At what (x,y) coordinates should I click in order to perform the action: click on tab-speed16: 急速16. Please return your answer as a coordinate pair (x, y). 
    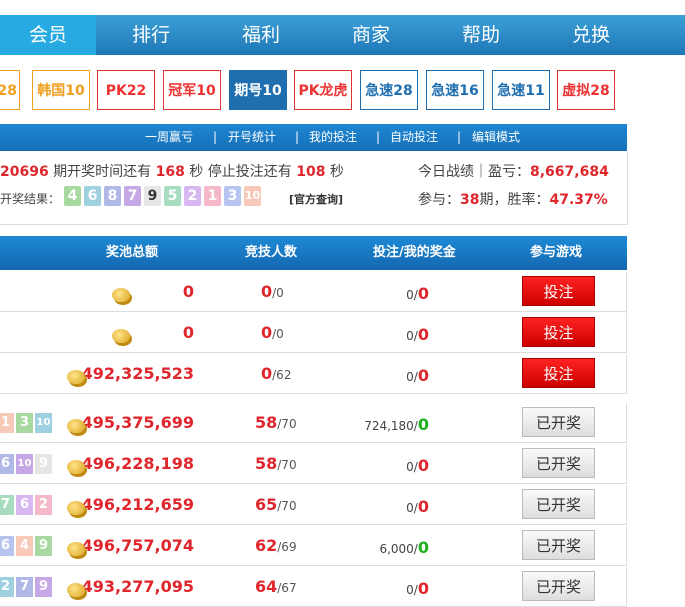
    Looking at the image, I should click on (455, 90).